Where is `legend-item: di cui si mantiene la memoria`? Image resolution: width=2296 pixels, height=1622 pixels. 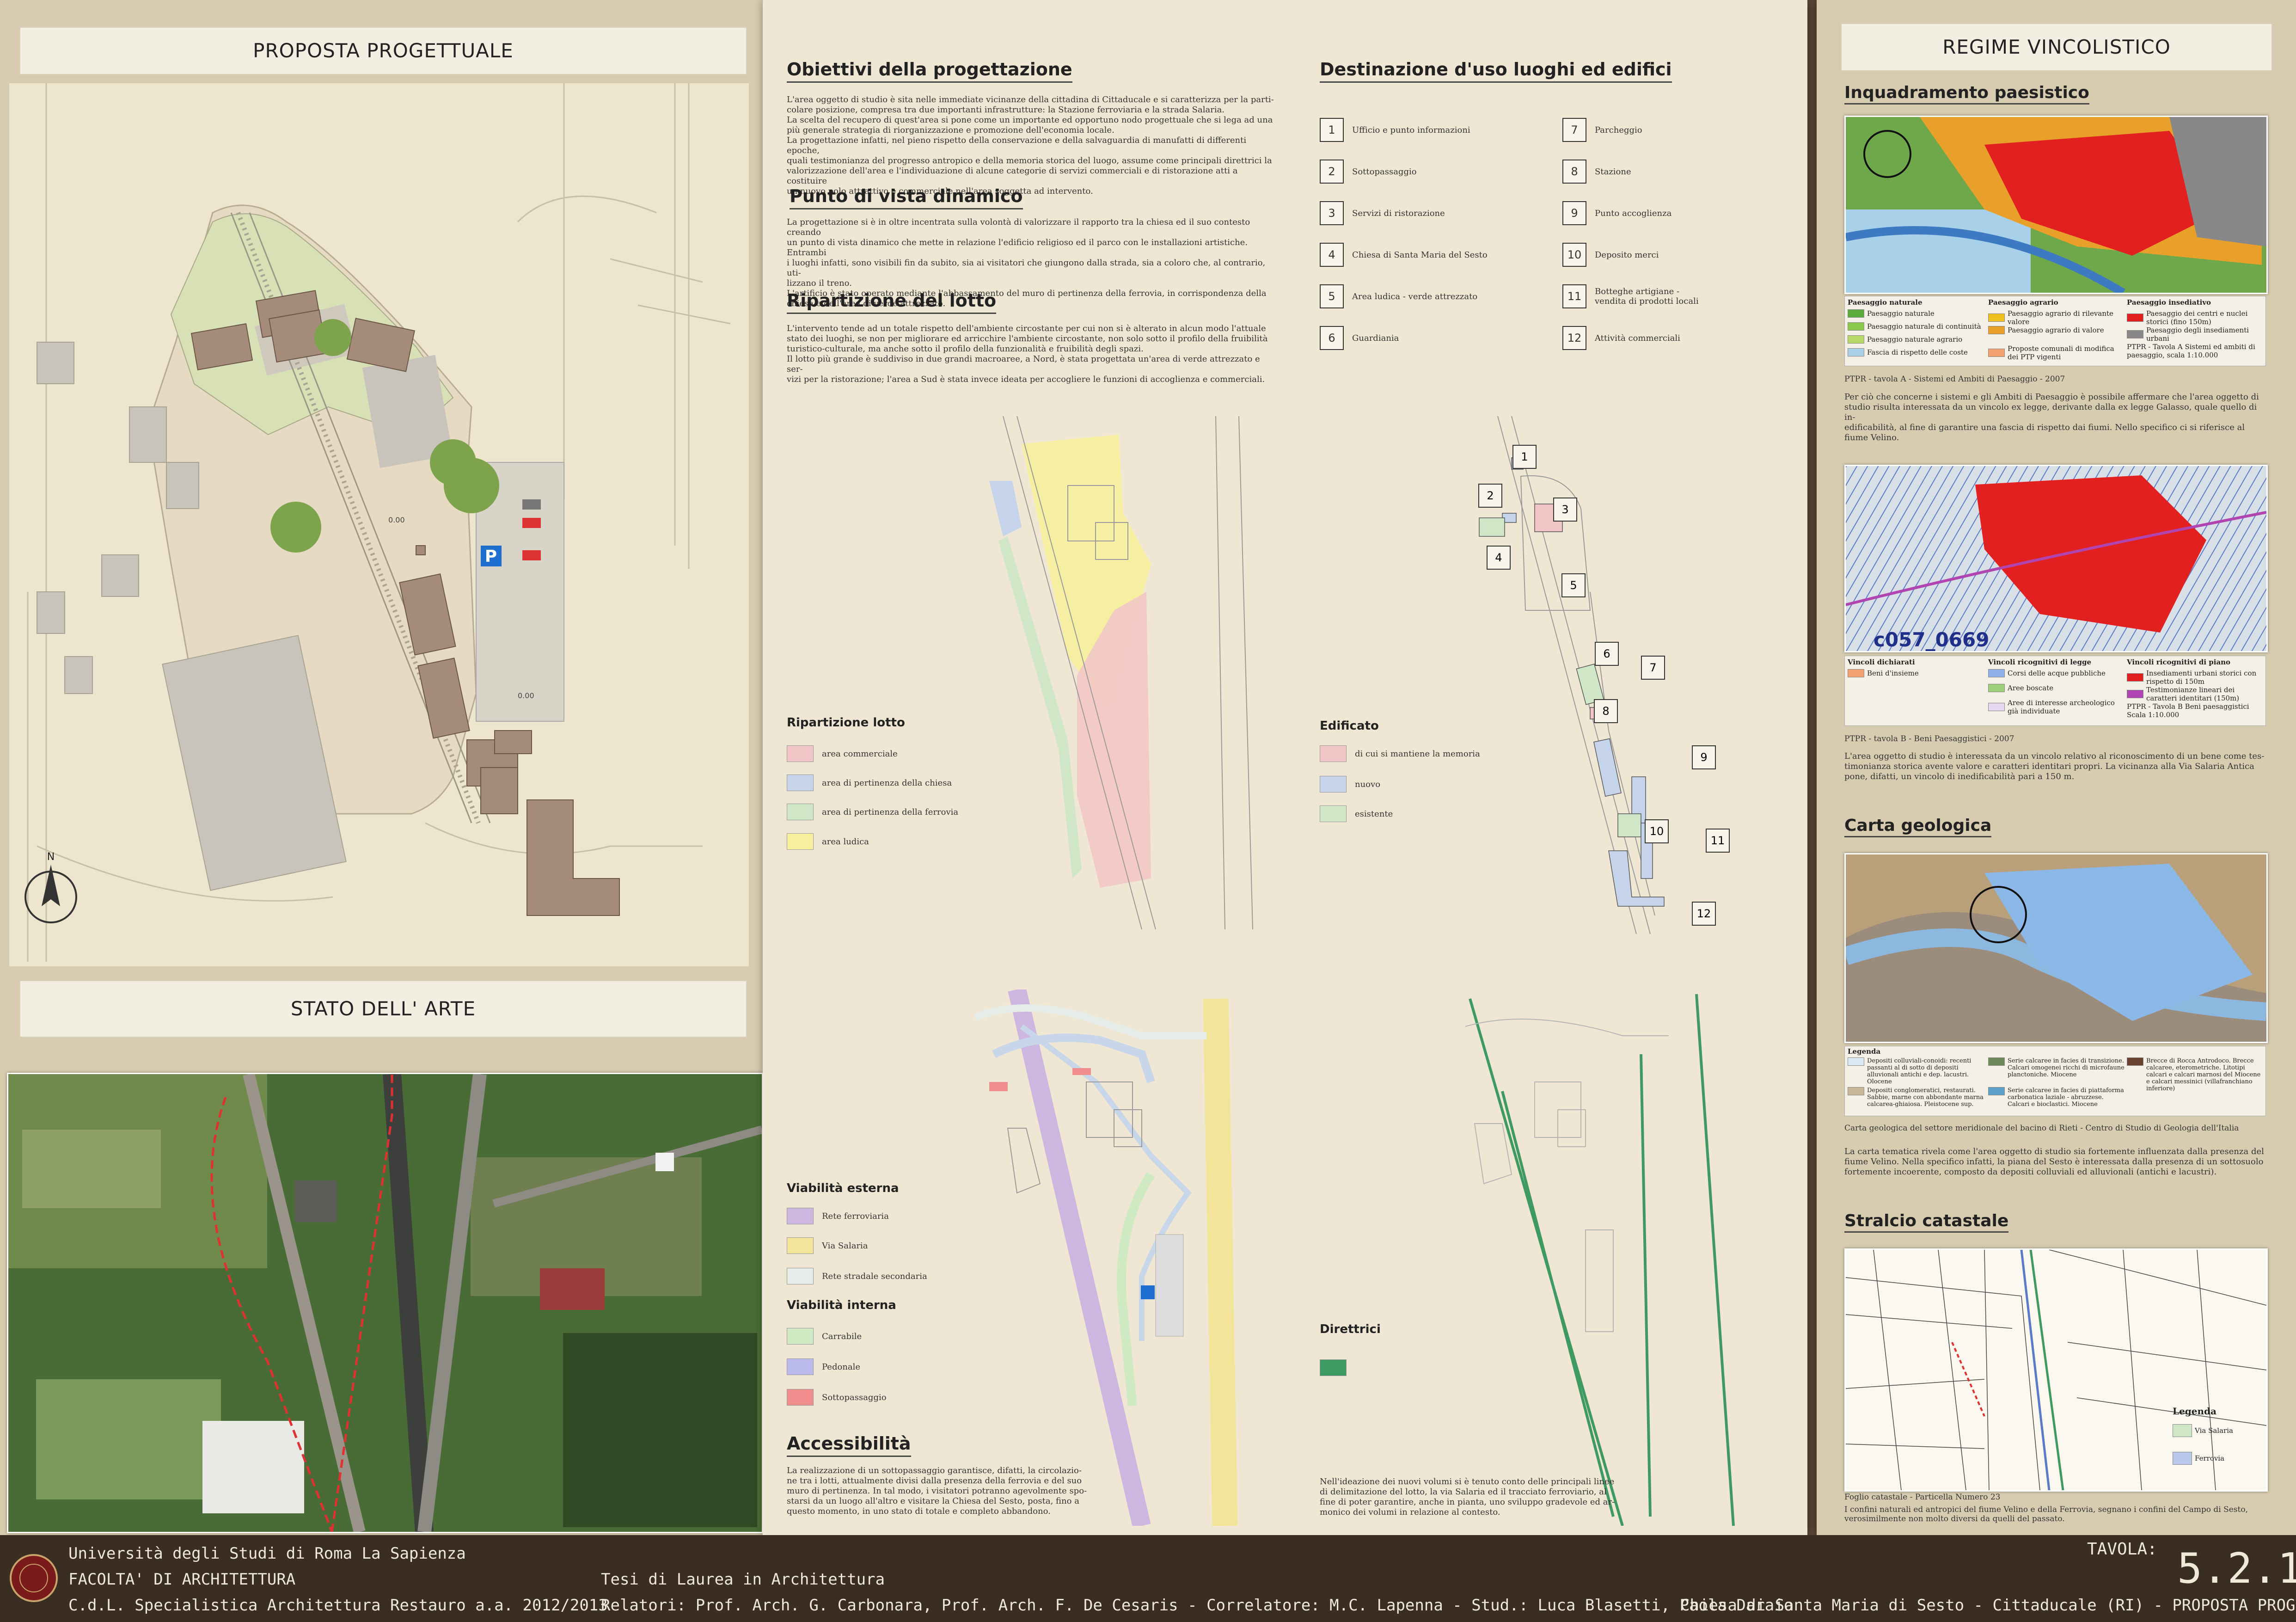
legend-item: di cui si mantiene la memoria is located at coordinates (1400, 753).